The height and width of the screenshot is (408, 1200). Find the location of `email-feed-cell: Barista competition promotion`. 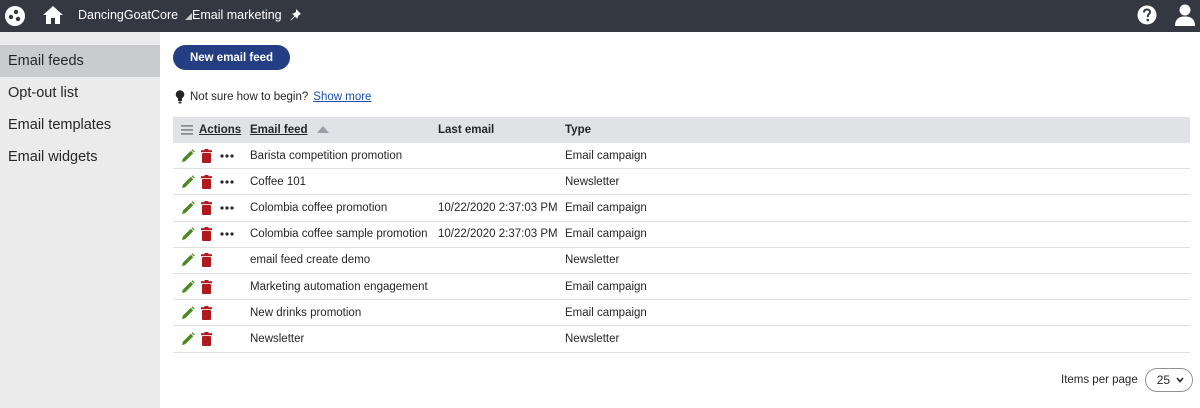

email-feed-cell: Barista competition promotion is located at coordinates (344, 156).